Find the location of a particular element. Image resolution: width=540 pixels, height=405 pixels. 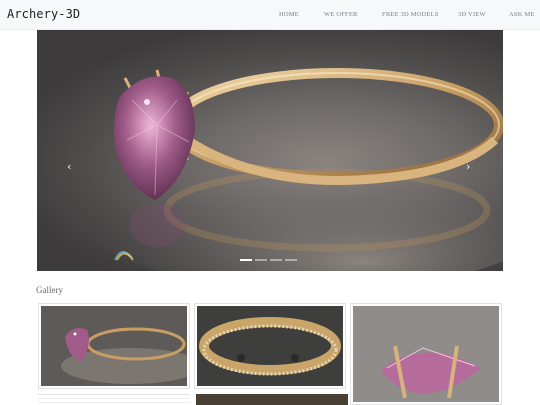

gallery-thumb-diamond-band is located at coordinates (270, 346).